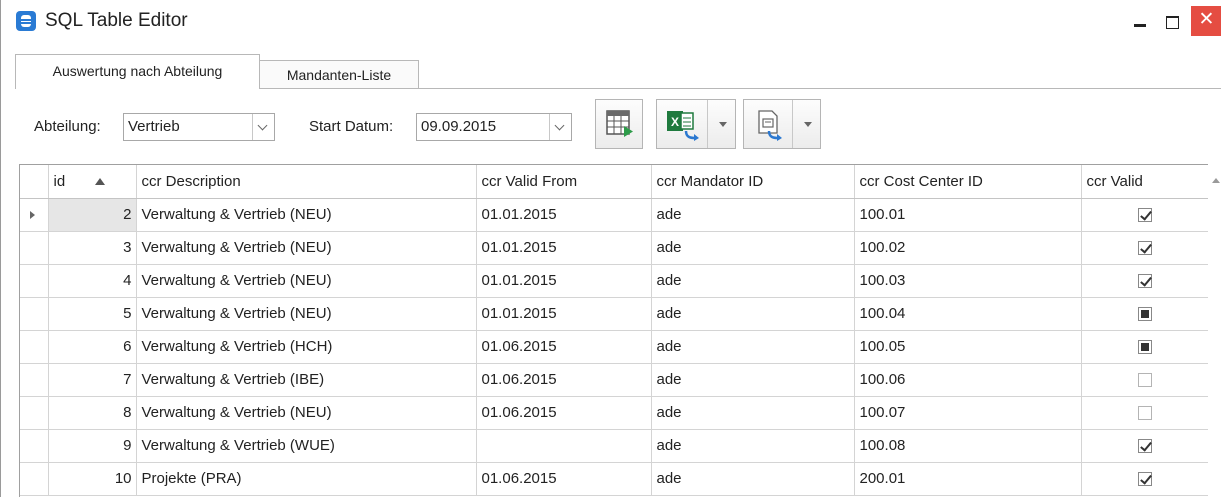  What do you see at coordinates (696, 124) in the screenshot?
I see `excel-export-button: X` at bounding box center [696, 124].